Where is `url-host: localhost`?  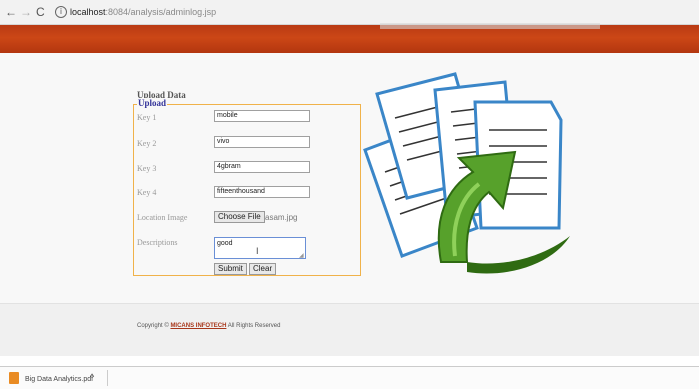 url-host: localhost is located at coordinates (88, 12).